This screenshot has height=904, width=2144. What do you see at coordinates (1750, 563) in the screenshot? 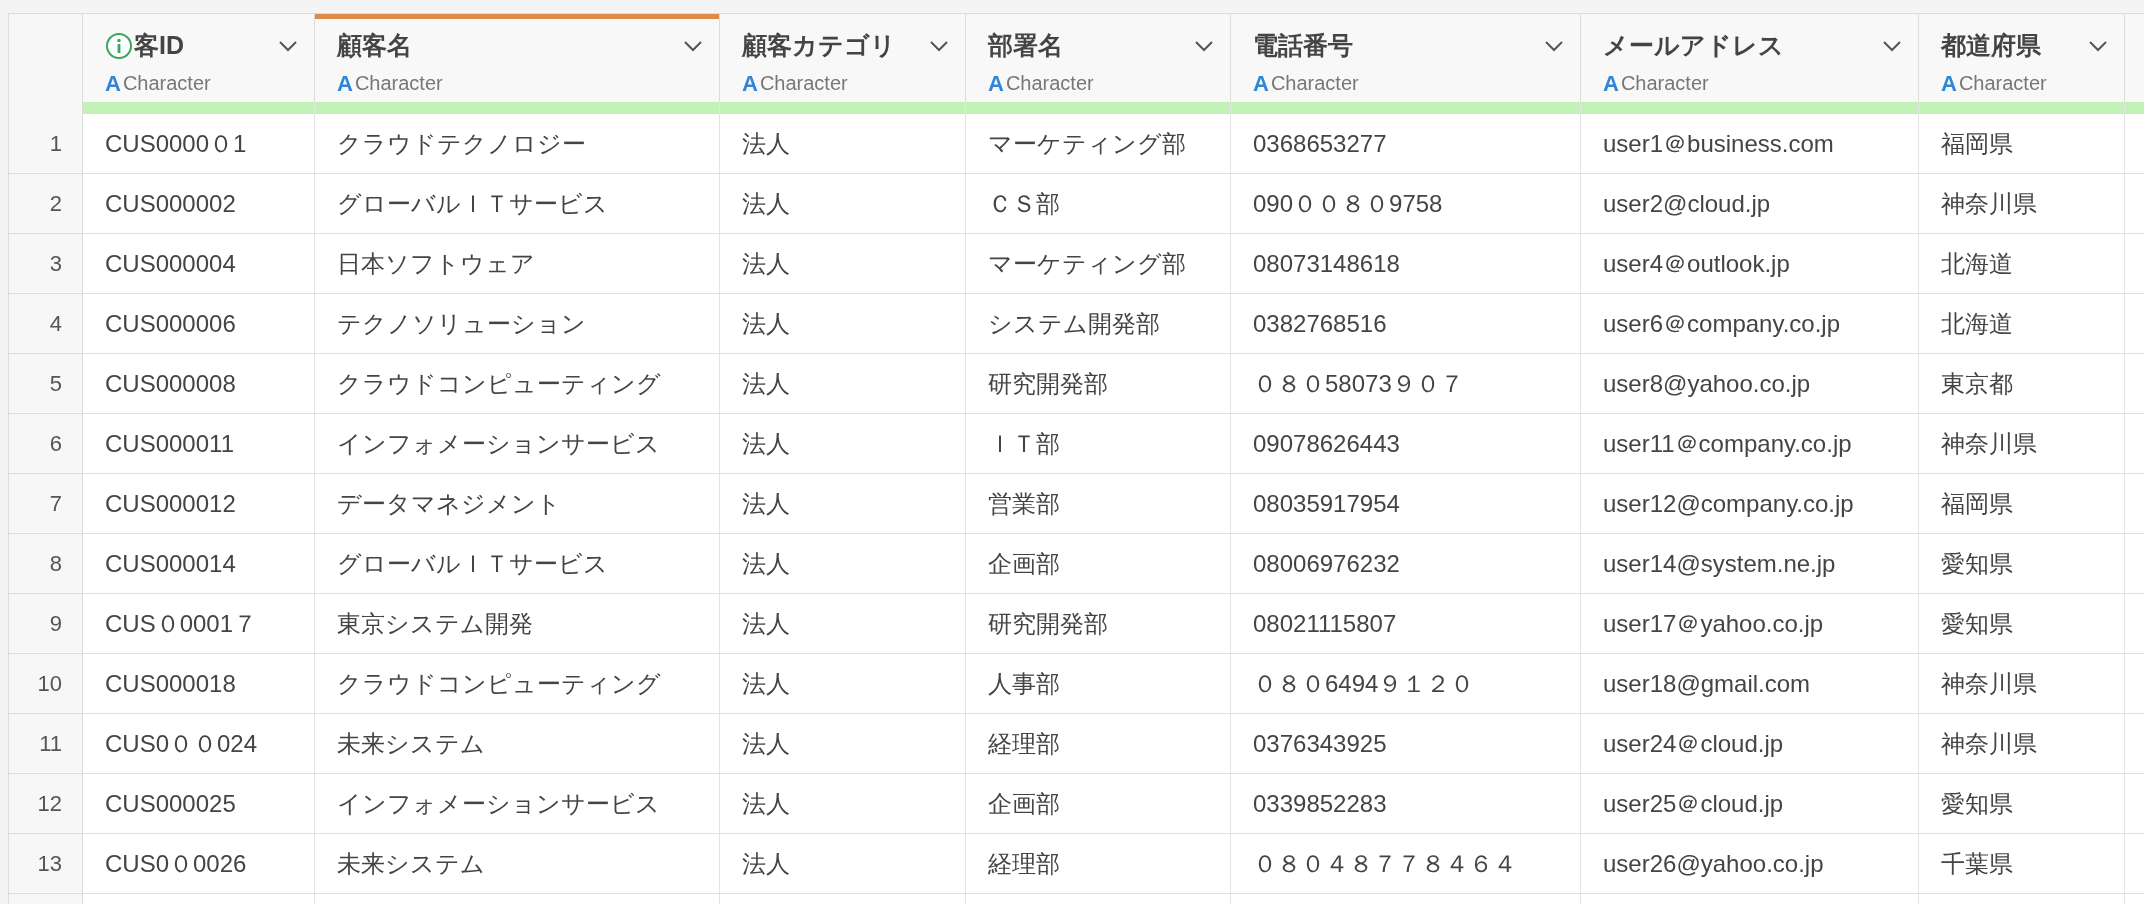
I see `table-cell: user14@system.ne.jp` at bounding box center [1750, 563].